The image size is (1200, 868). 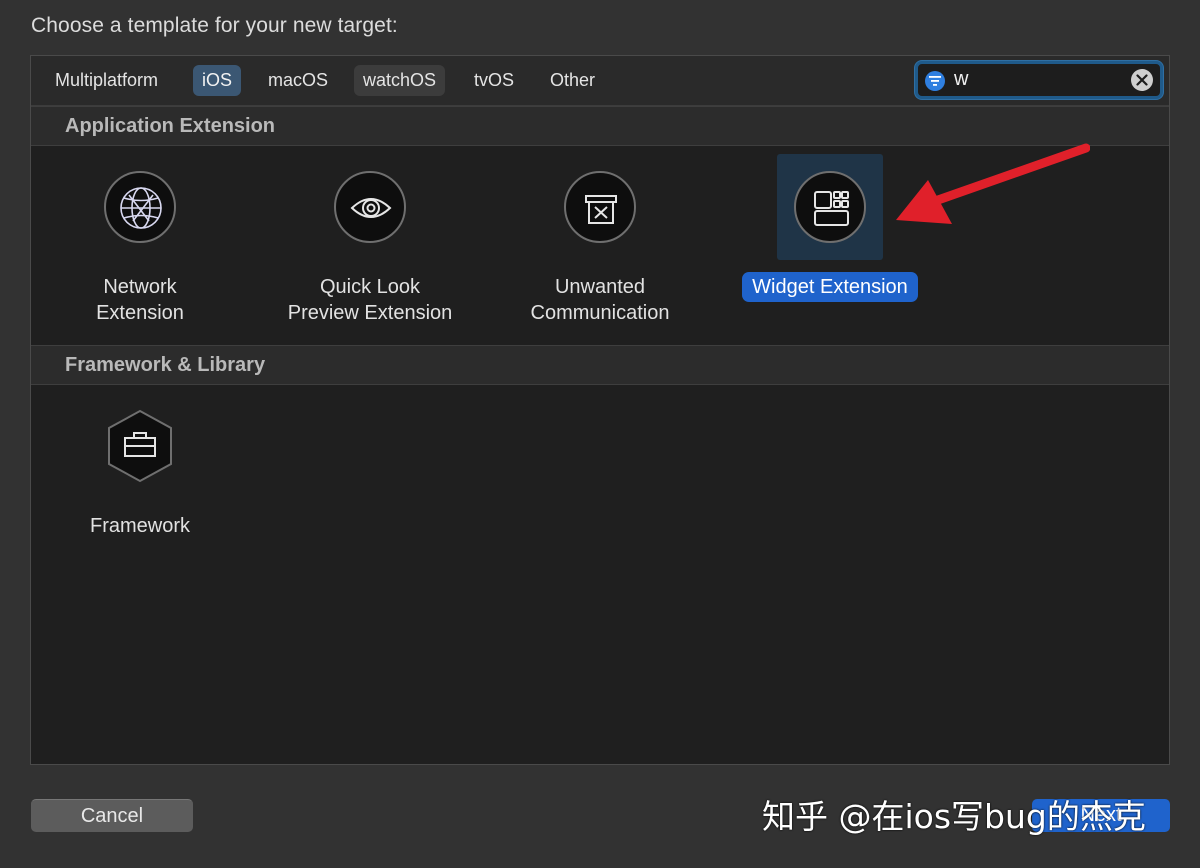 What do you see at coordinates (139, 526) in the screenshot?
I see `template-label: Framework` at bounding box center [139, 526].